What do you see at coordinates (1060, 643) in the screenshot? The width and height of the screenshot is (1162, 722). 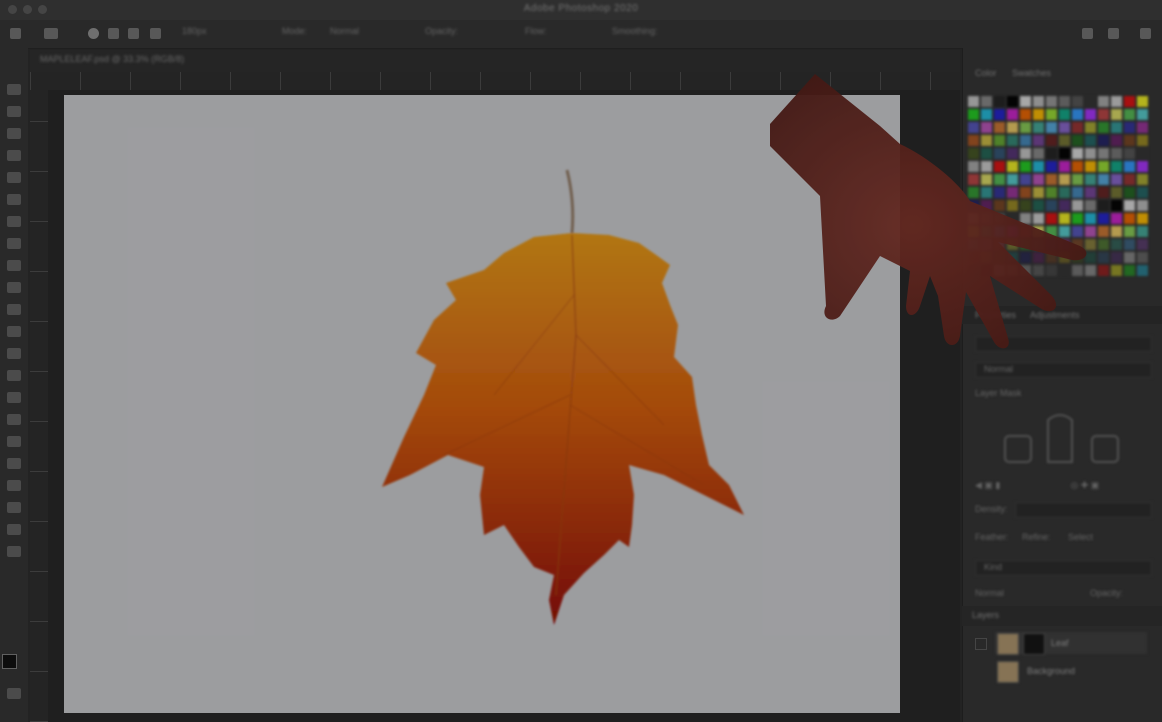 I see `layer-name: Leaf` at bounding box center [1060, 643].